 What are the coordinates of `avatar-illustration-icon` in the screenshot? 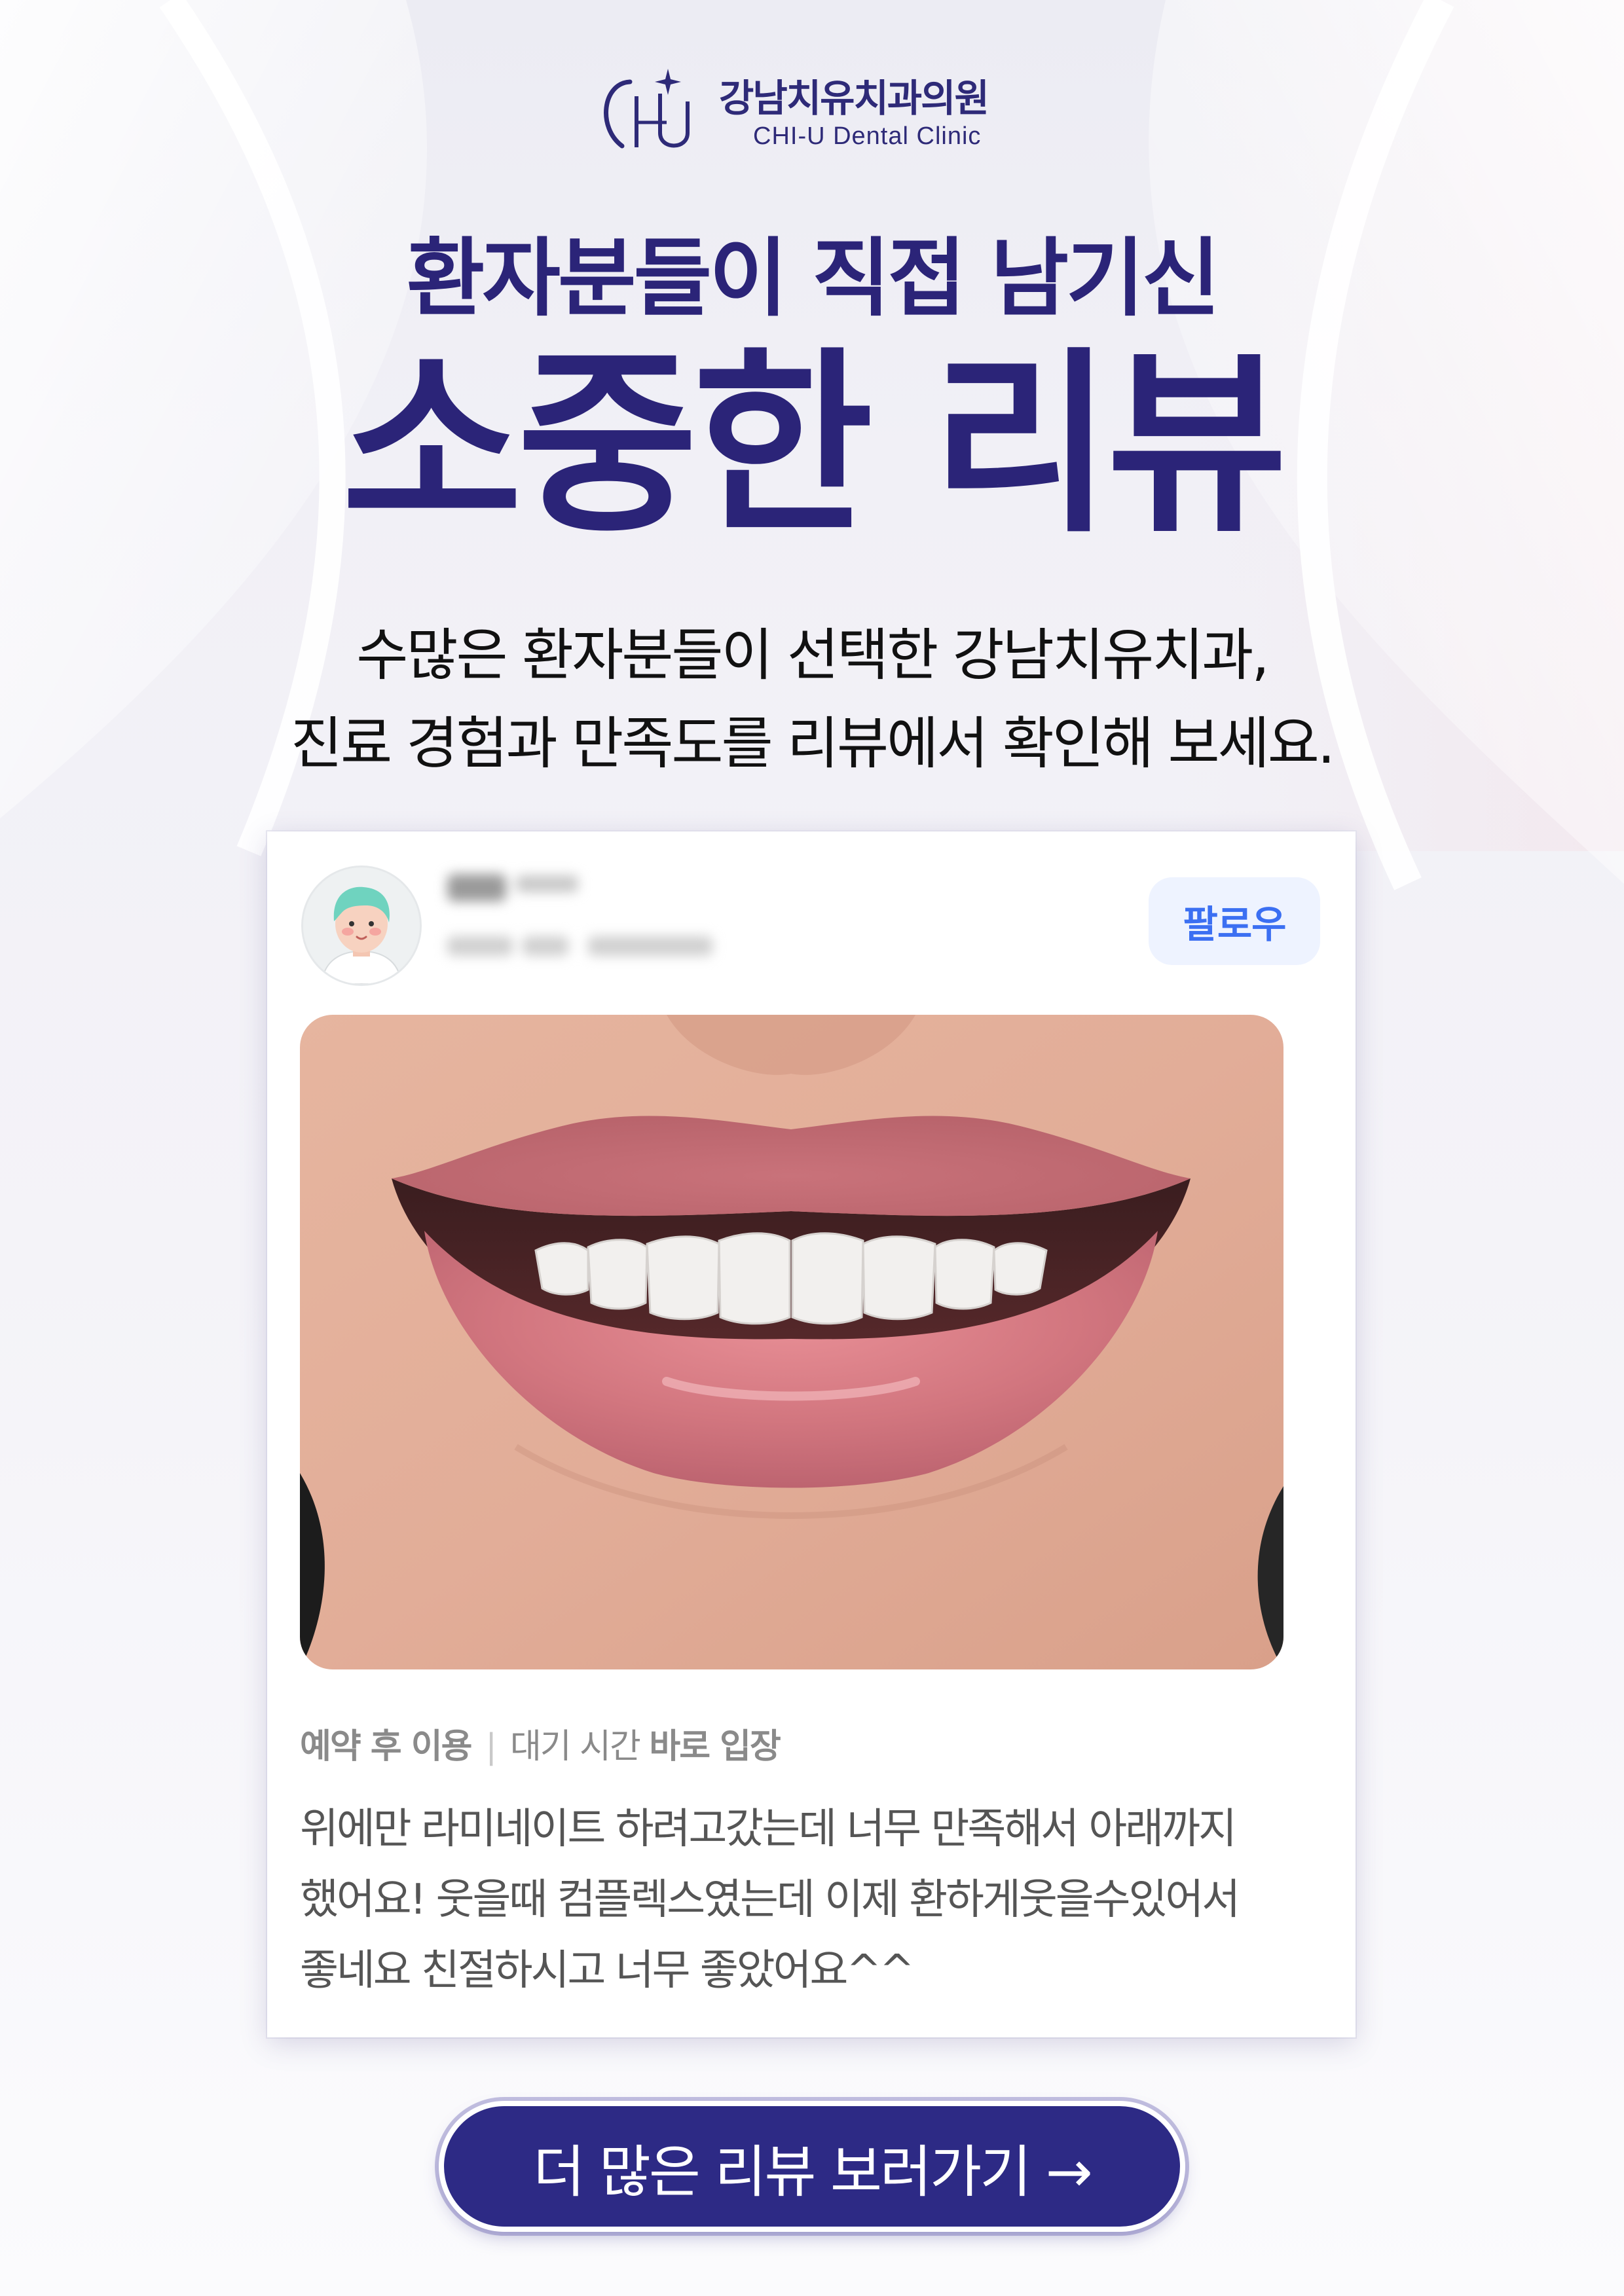 It's located at (361, 925).